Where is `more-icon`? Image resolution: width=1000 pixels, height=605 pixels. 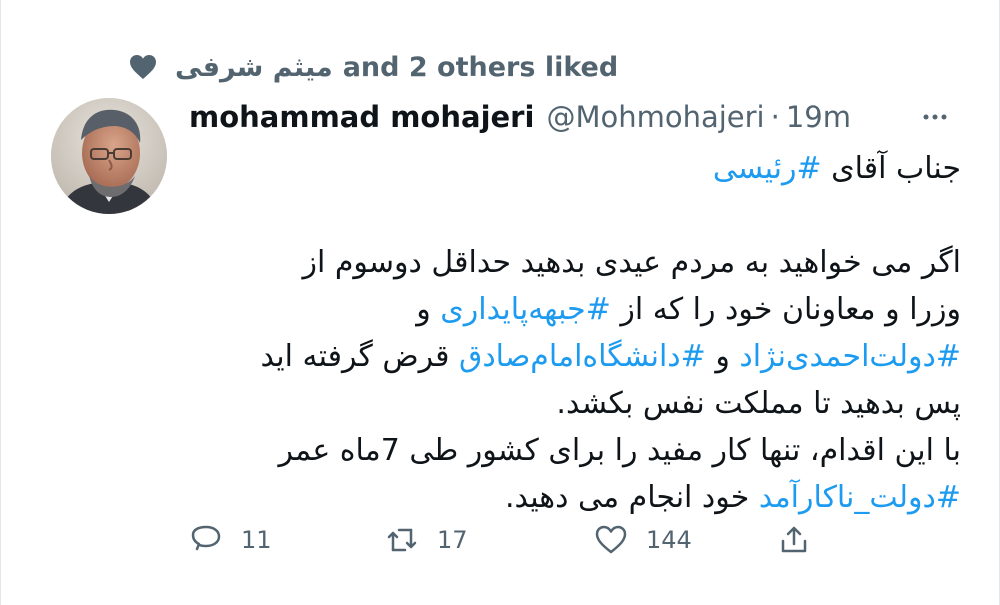
more-icon is located at coordinates (935, 117).